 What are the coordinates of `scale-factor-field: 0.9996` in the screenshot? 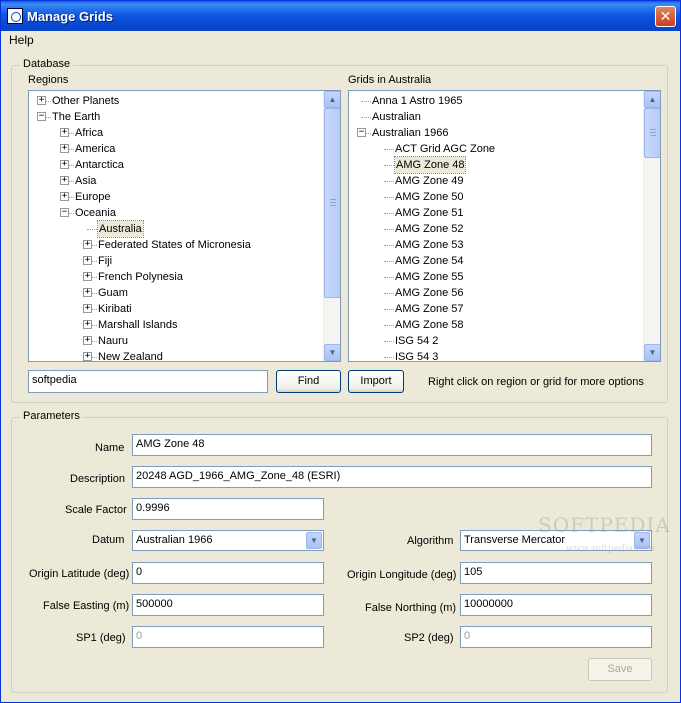 It's located at (228, 509).